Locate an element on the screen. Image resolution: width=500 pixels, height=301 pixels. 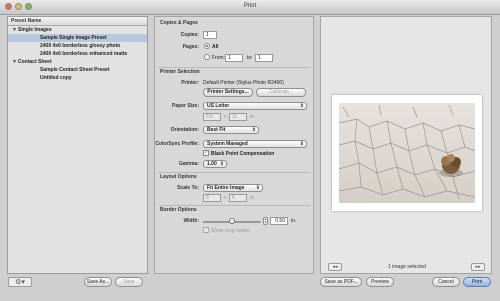
save-button: Save is located at coordinates (129, 282).